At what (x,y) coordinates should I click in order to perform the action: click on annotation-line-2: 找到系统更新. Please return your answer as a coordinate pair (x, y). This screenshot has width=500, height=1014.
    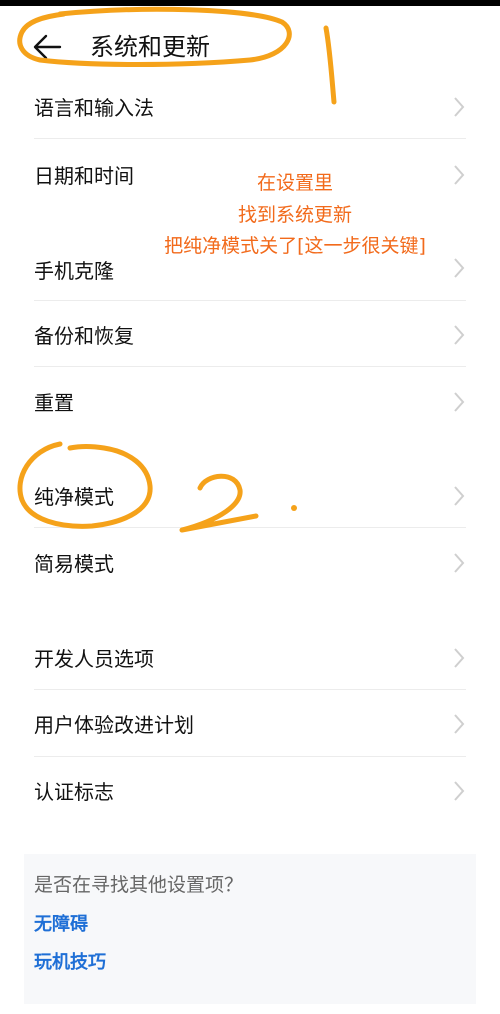
    Looking at the image, I should click on (294, 215).